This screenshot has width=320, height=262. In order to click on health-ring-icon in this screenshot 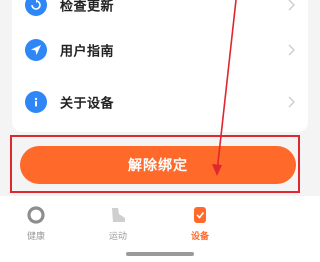, I will do `click(36, 215)`.